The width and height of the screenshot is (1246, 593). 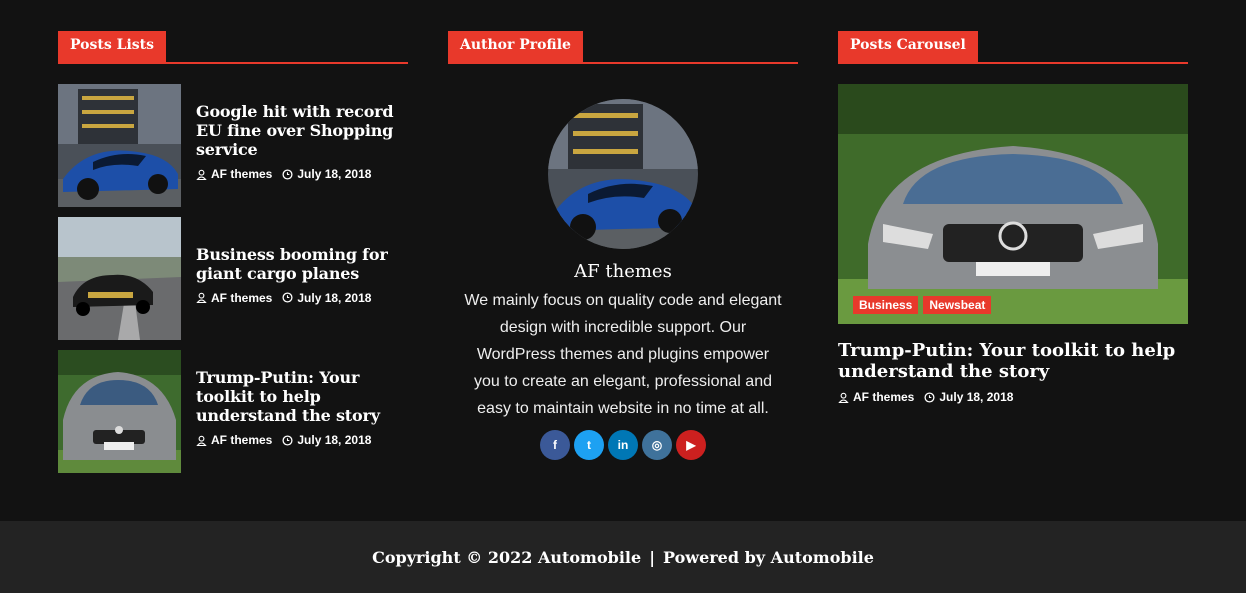 I want to click on author-profile-title: Author Profile, so click(x=515, y=46).